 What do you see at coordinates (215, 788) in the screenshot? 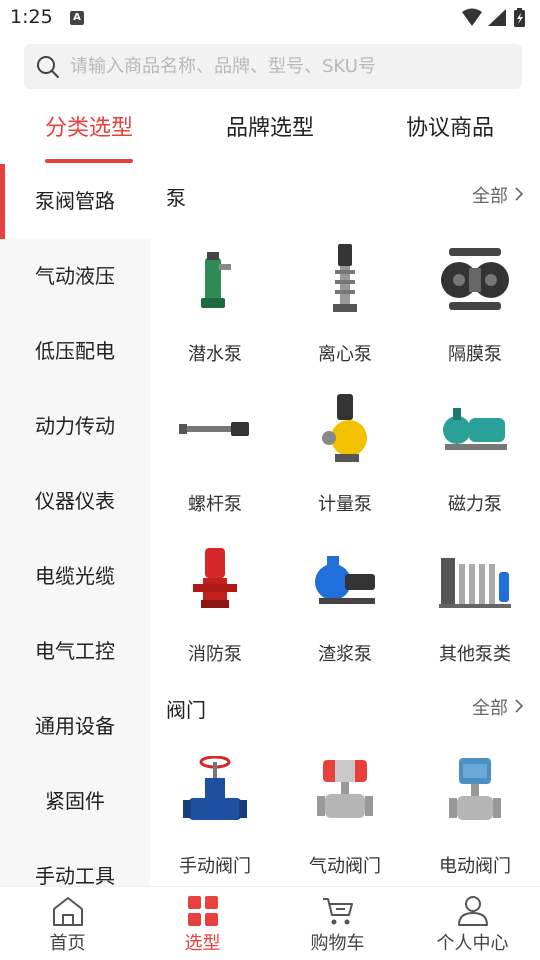
I see `manual-valve-icon` at bounding box center [215, 788].